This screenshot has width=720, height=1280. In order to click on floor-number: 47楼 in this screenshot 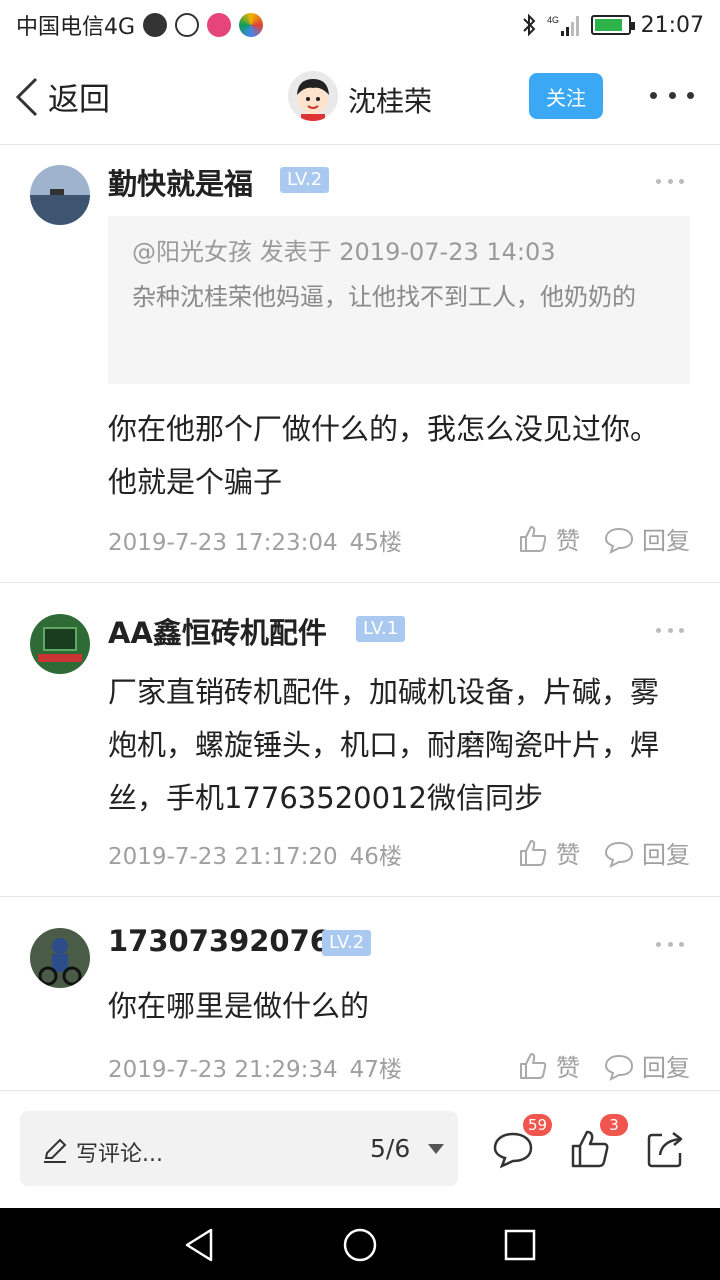, I will do `click(375, 1070)`.